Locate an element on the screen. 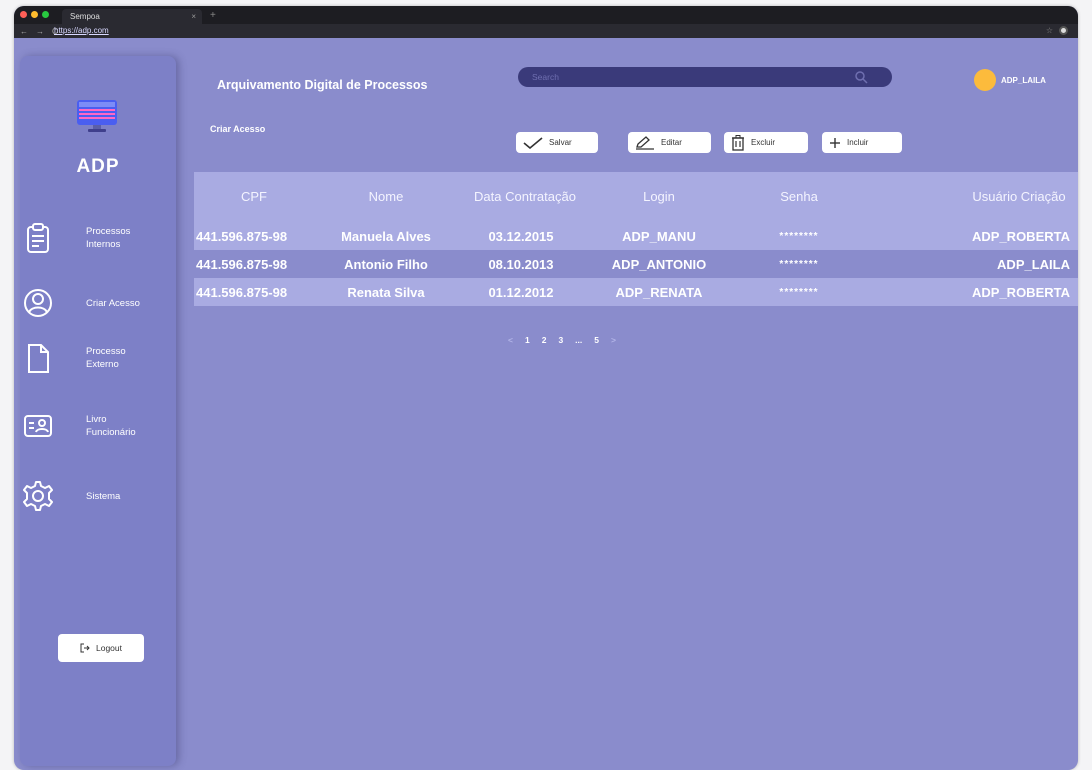  save-button: Salvar is located at coordinates (557, 142).